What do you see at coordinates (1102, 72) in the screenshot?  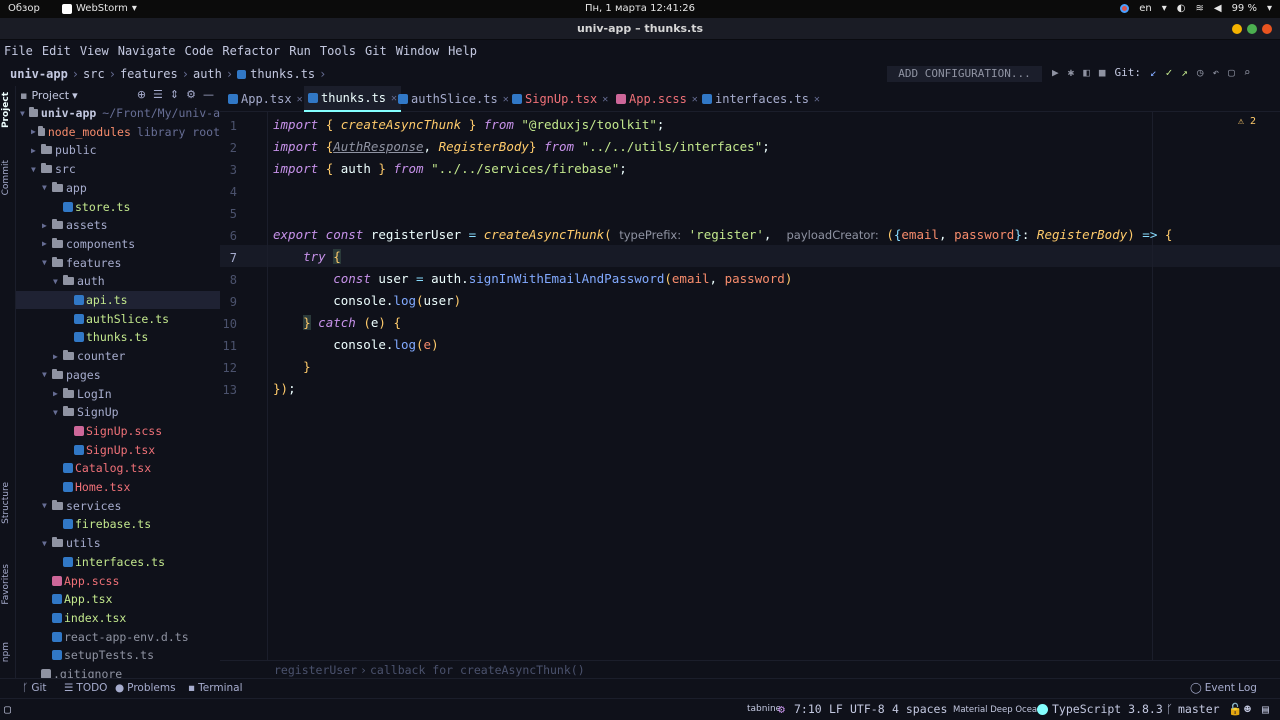 I see `stop-icon: ■` at bounding box center [1102, 72].